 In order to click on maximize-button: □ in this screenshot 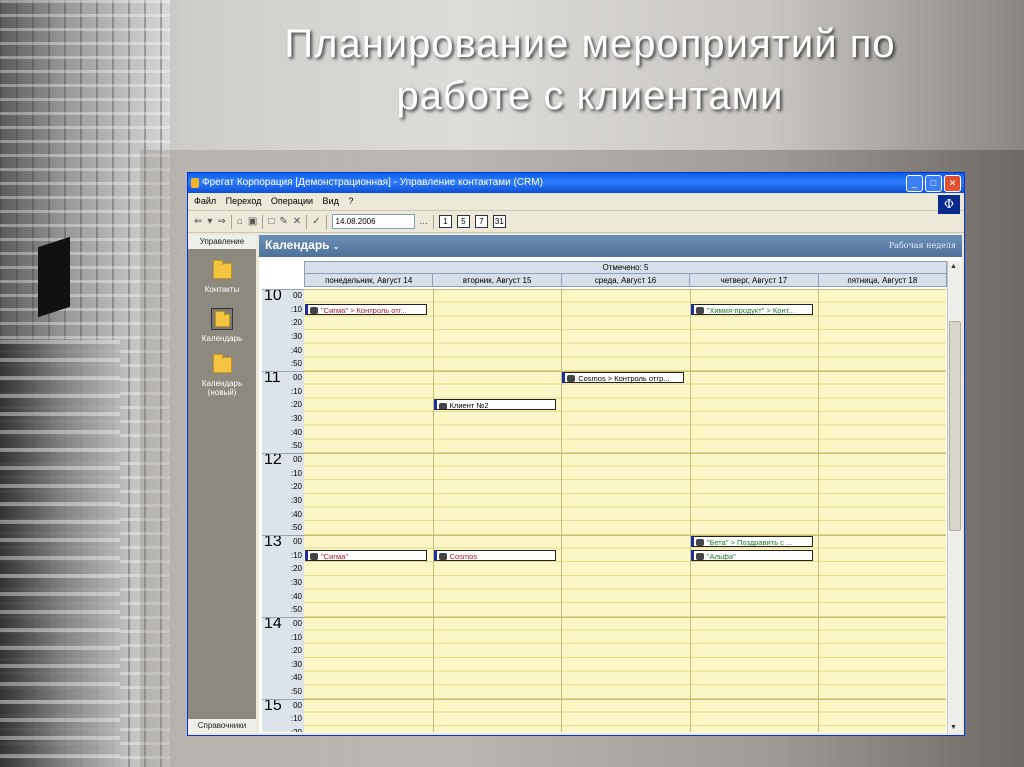, I will do `click(933, 183)`.